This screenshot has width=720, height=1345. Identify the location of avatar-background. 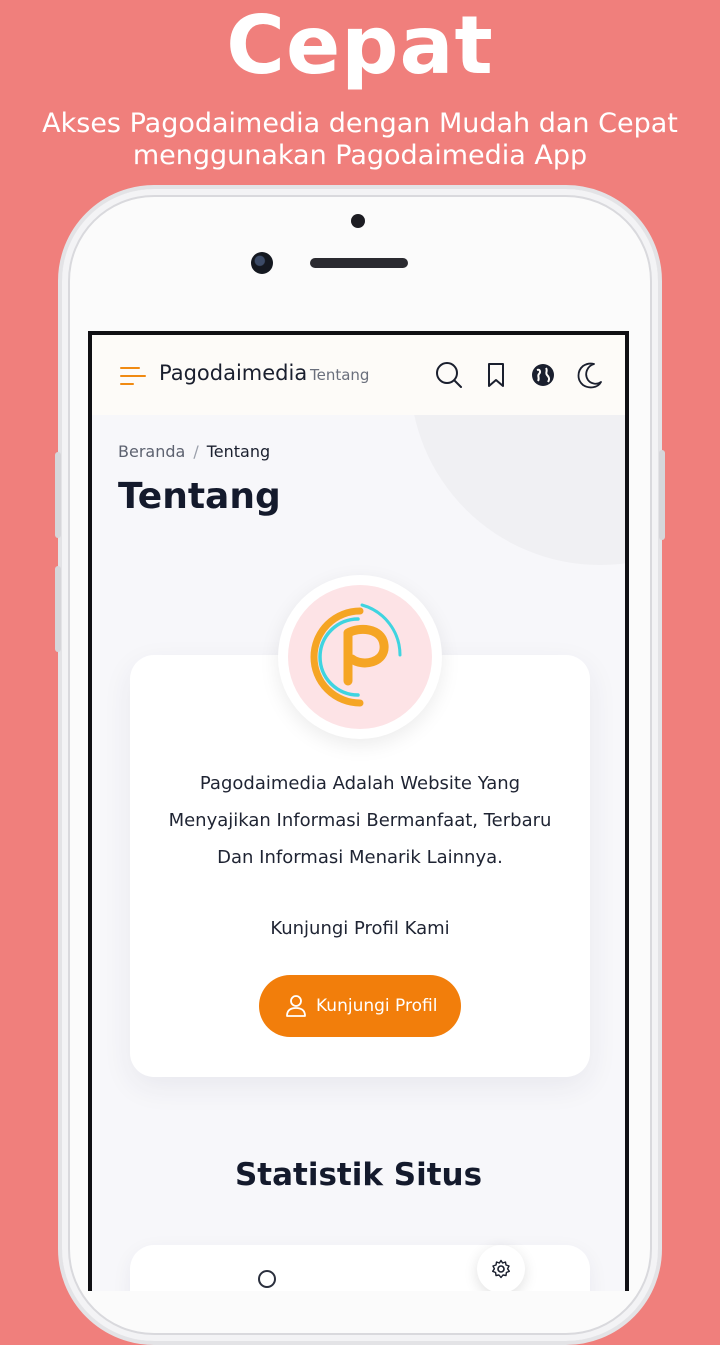
(360, 657).